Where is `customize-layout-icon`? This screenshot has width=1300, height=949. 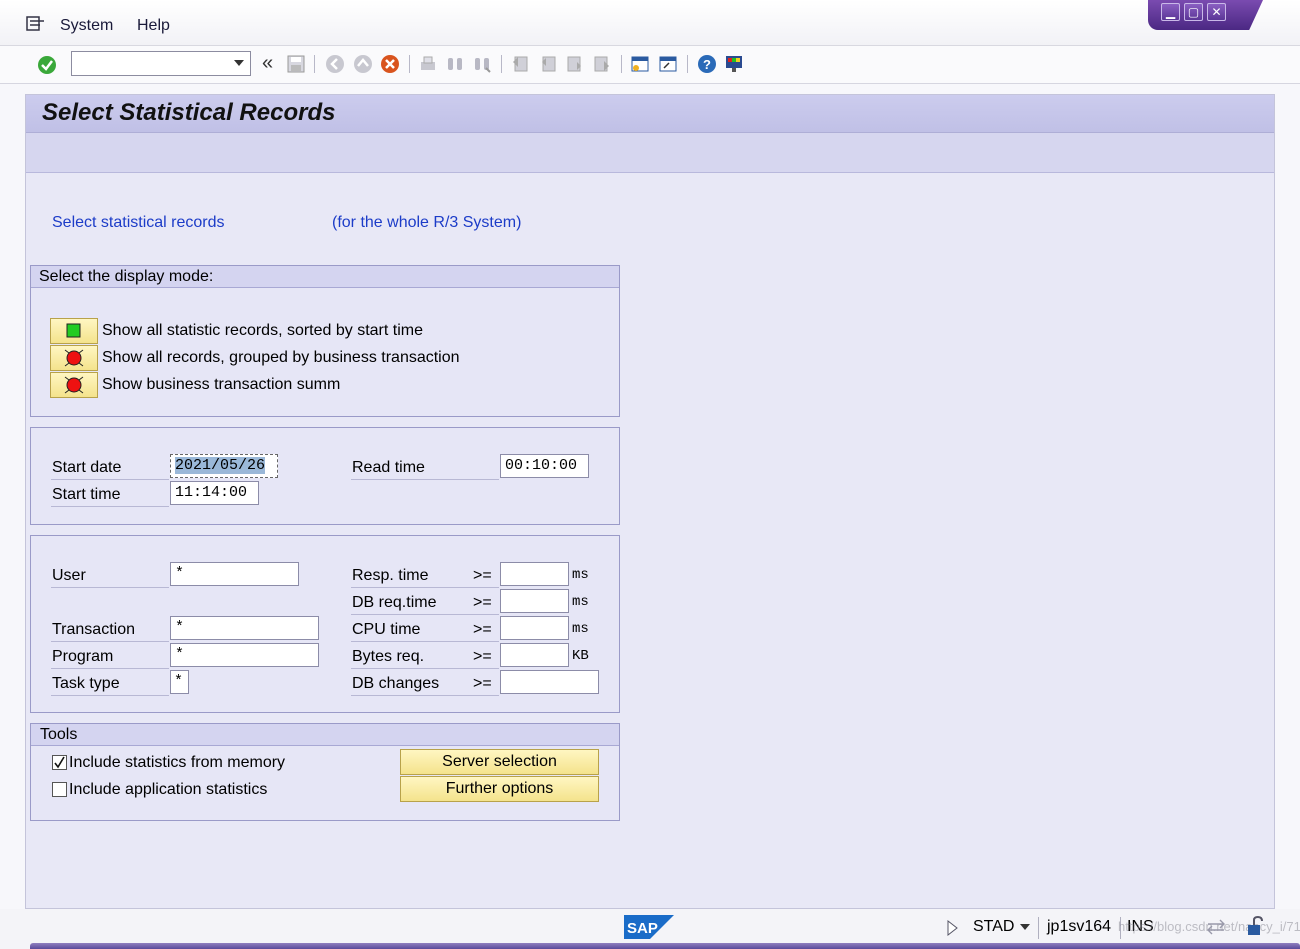 customize-layout-icon is located at coordinates (734, 64).